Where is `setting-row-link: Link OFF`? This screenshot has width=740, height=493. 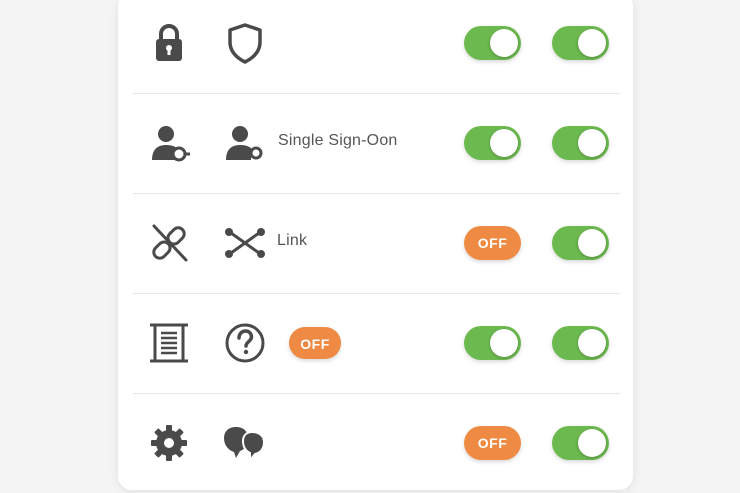
setting-row-link: Link OFF is located at coordinates (375, 243).